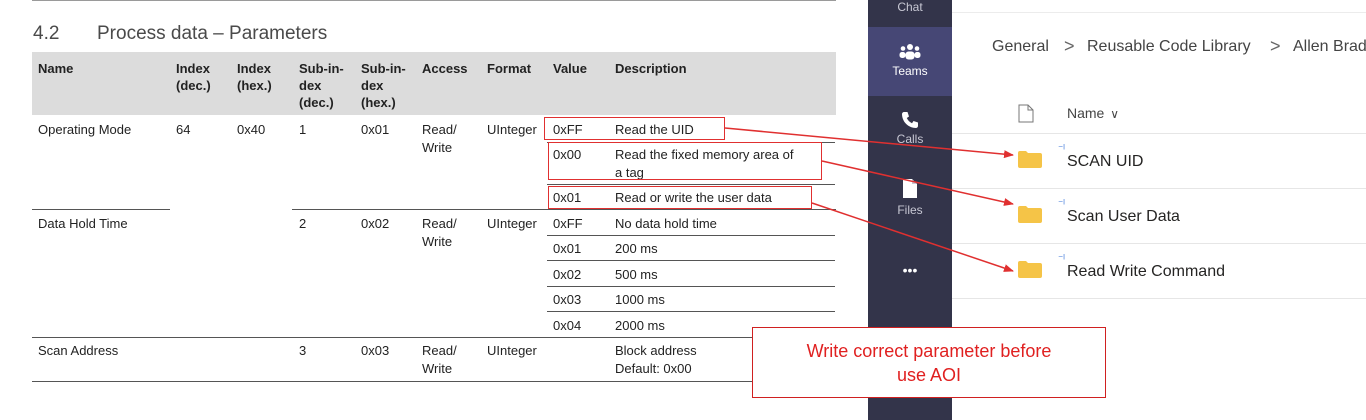 The width and height of the screenshot is (1366, 420). What do you see at coordinates (567, 325) in the screenshot?
I see `value-cell: 0x04` at bounding box center [567, 325].